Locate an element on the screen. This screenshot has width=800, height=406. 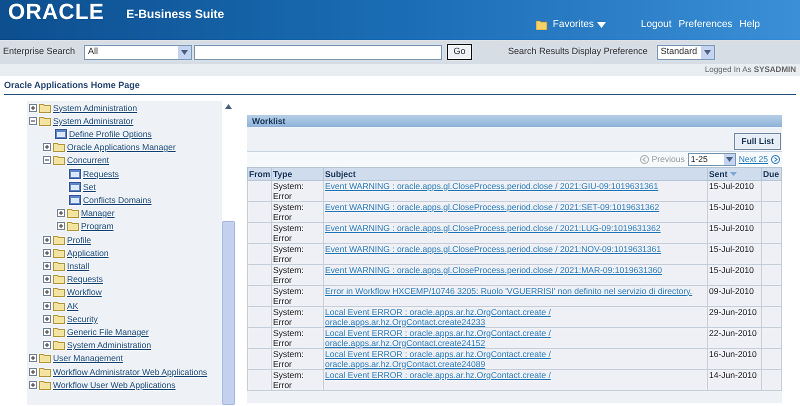
subject-link: Local Event ERROR : oracle.apps.ar.hz.OrgContact.create / oracle.apps.ar.hz.OrgContact.create24152 is located at coordinates (515, 338).